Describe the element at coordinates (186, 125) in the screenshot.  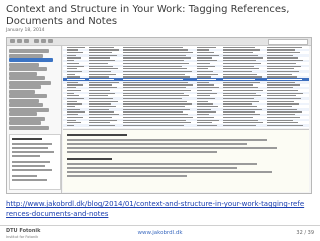
I see `table-row` at that location.